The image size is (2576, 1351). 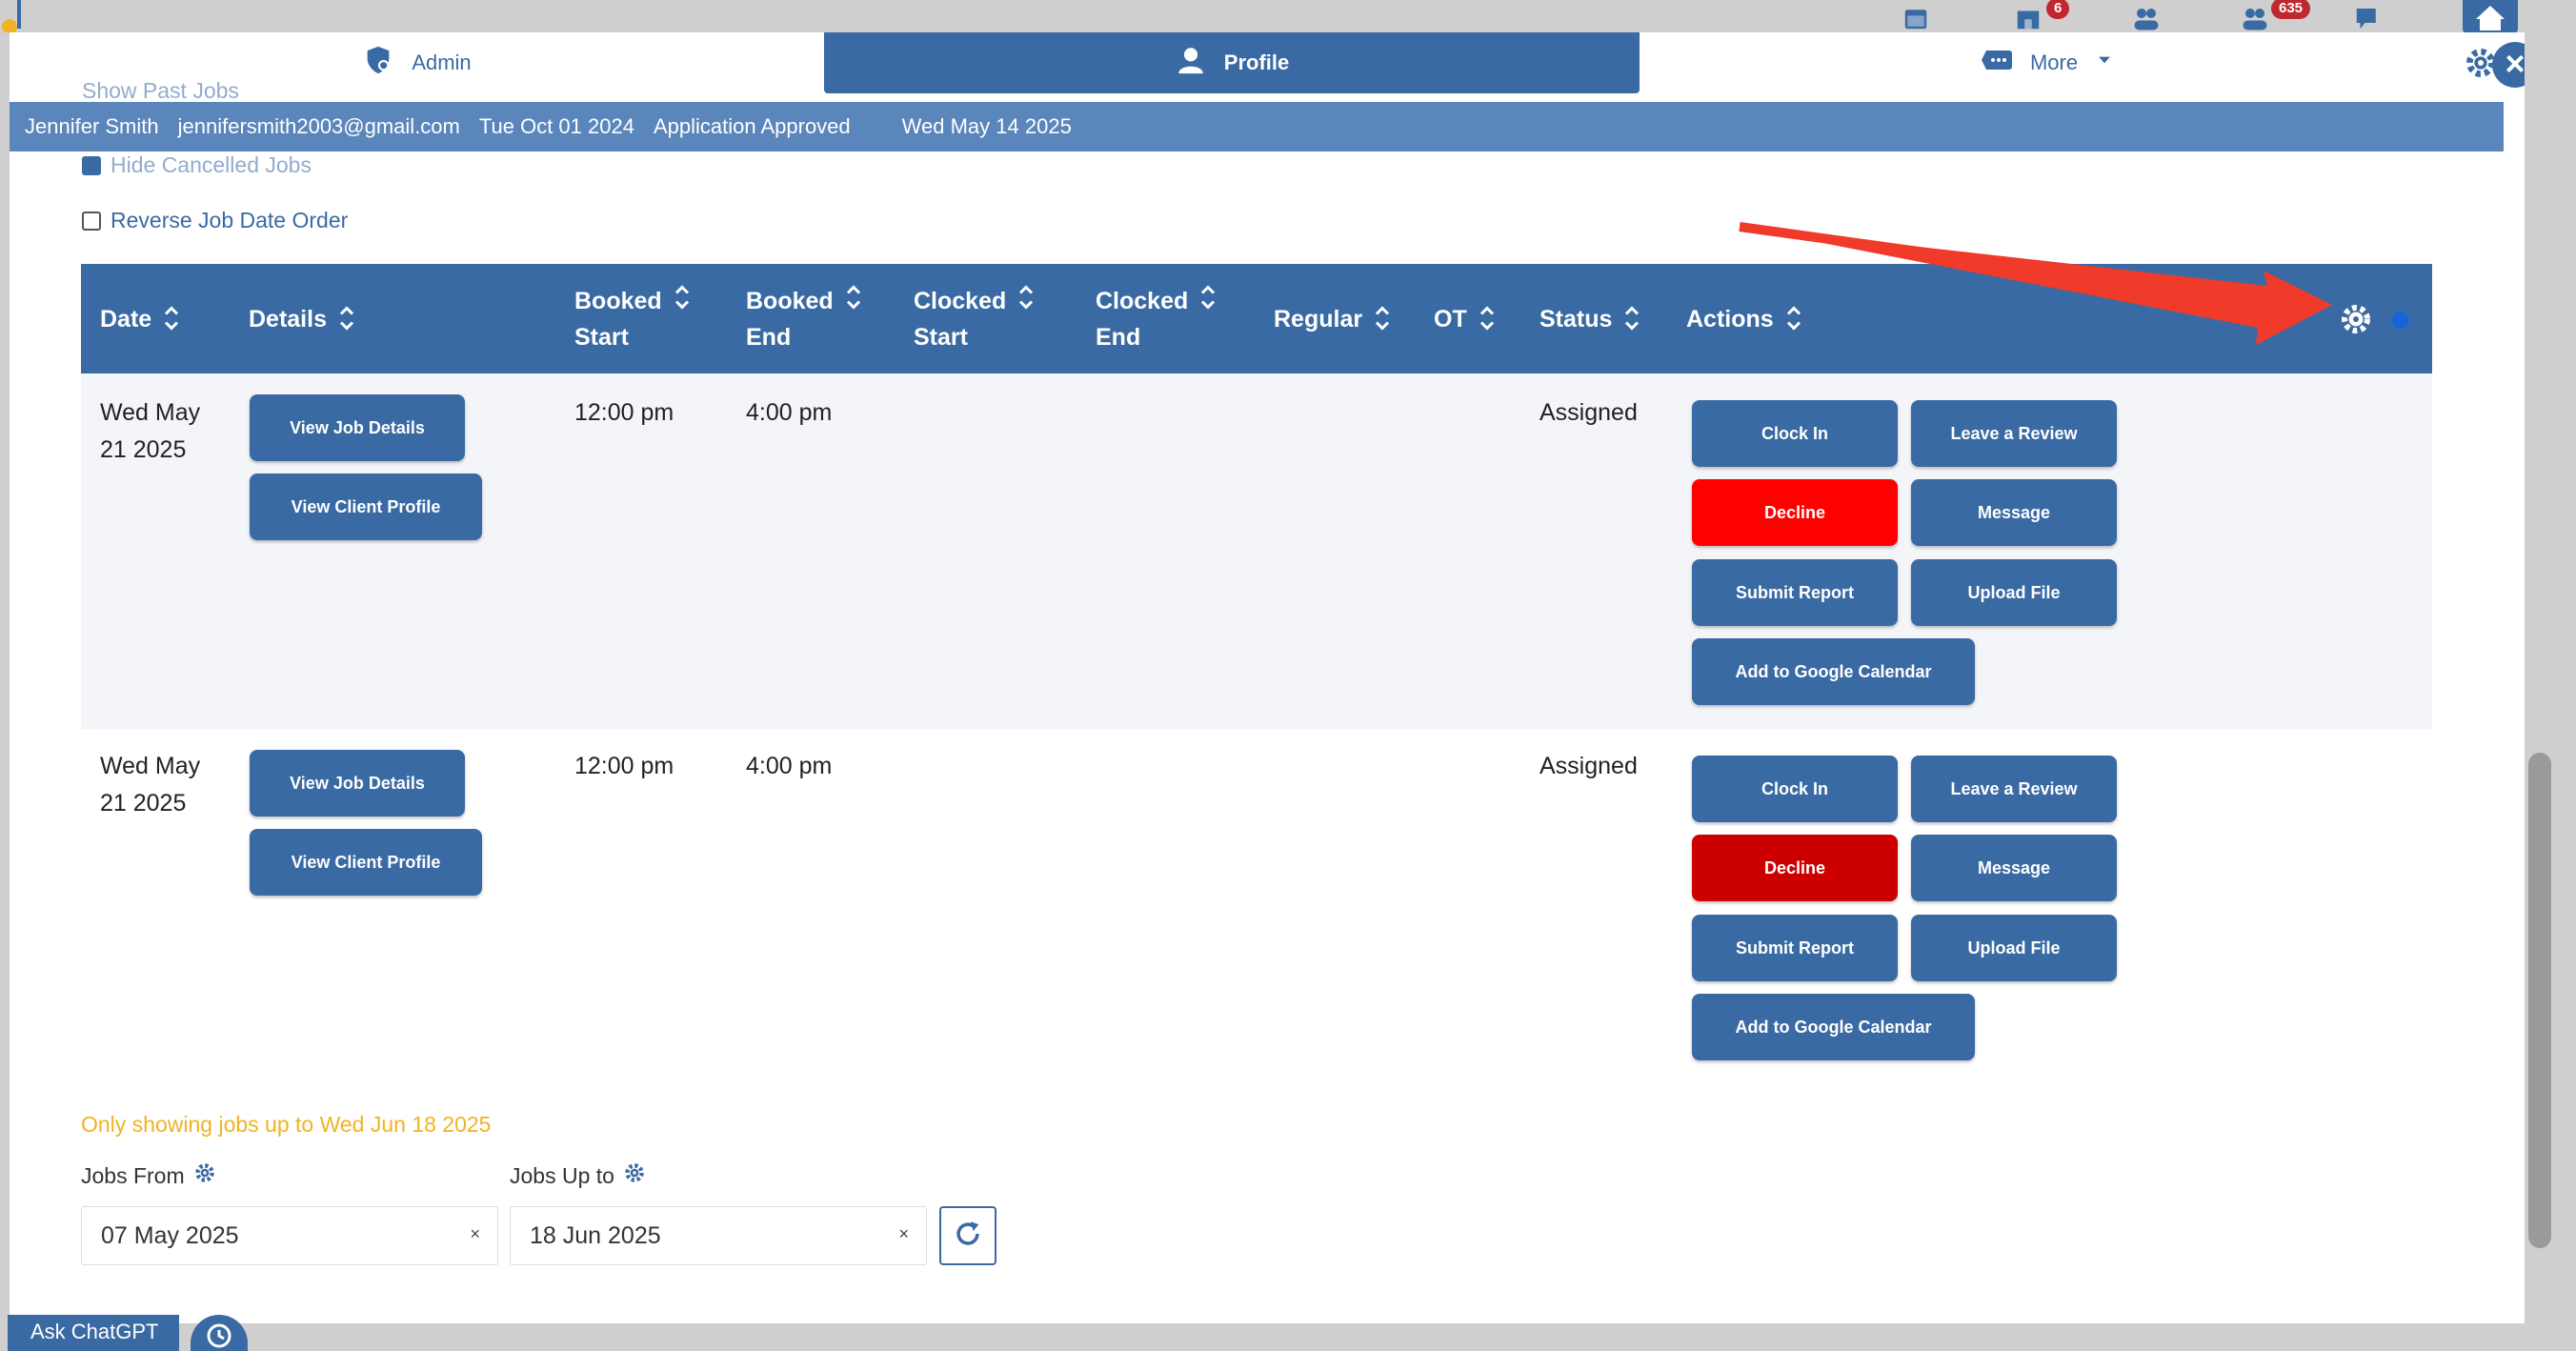 What do you see at coordinates (288, 319) in the screenshot?
I see `header-details-label: Details` at bounding box center [288, 319].